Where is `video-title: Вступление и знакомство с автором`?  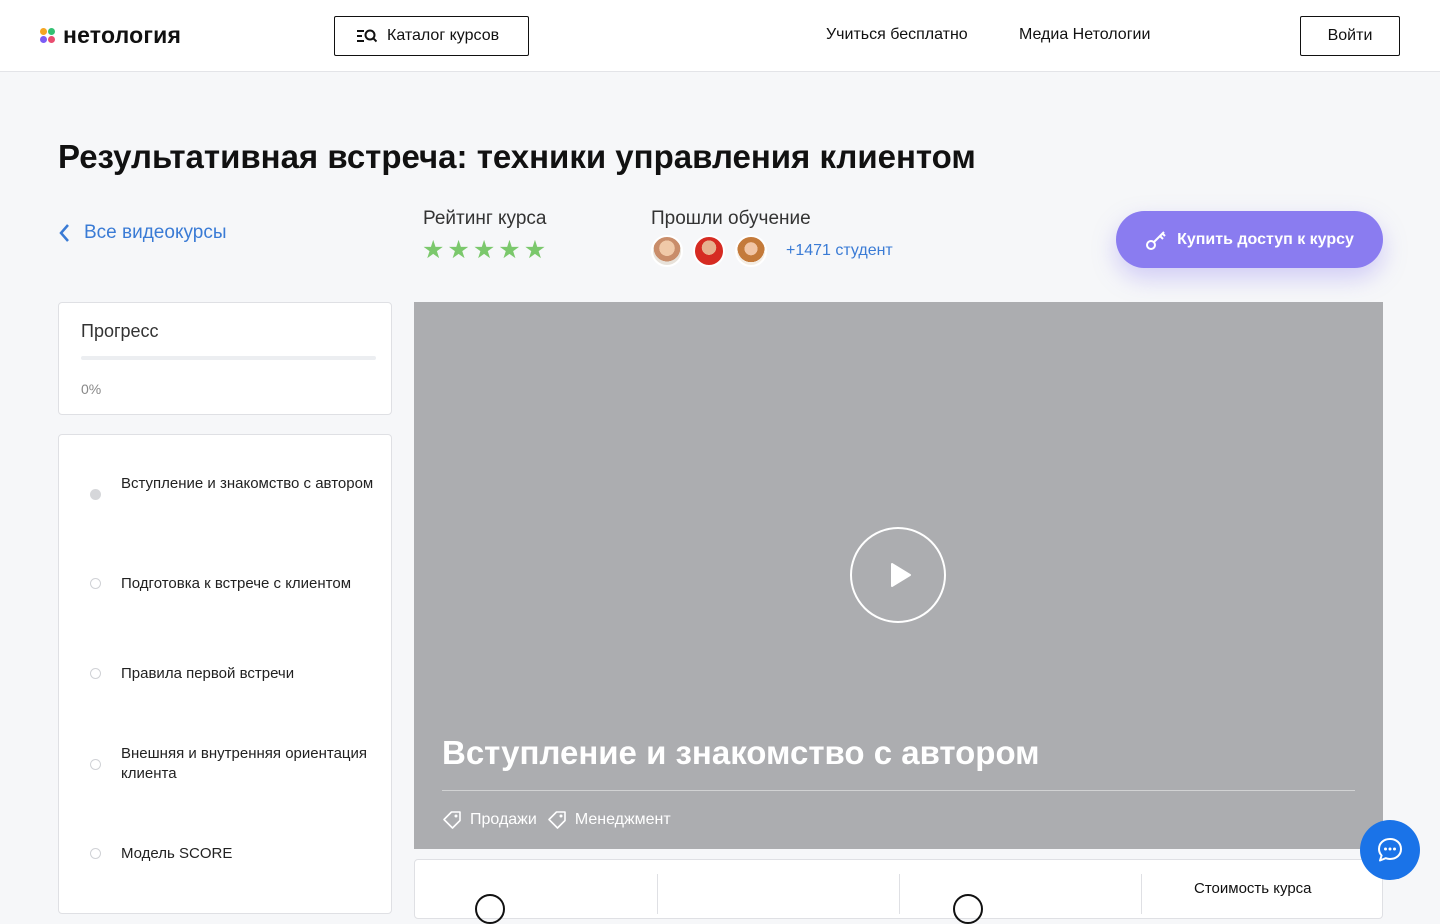 video-title: Вступление и знакомство с автором is located at coordinates (741, 752).